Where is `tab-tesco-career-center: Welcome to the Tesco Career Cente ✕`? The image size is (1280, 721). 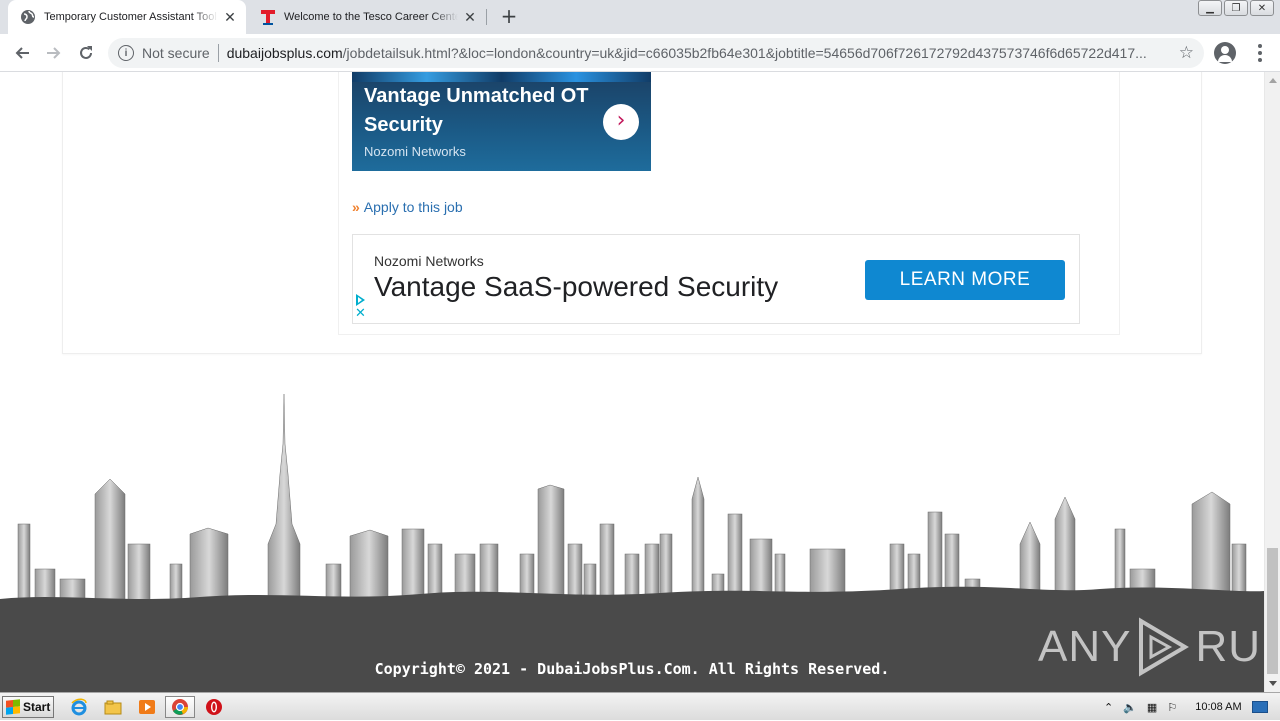
tab-tesco-career-center: Welcome to the Tesco Career Cente ✕ is located at coordinates (367, 17).